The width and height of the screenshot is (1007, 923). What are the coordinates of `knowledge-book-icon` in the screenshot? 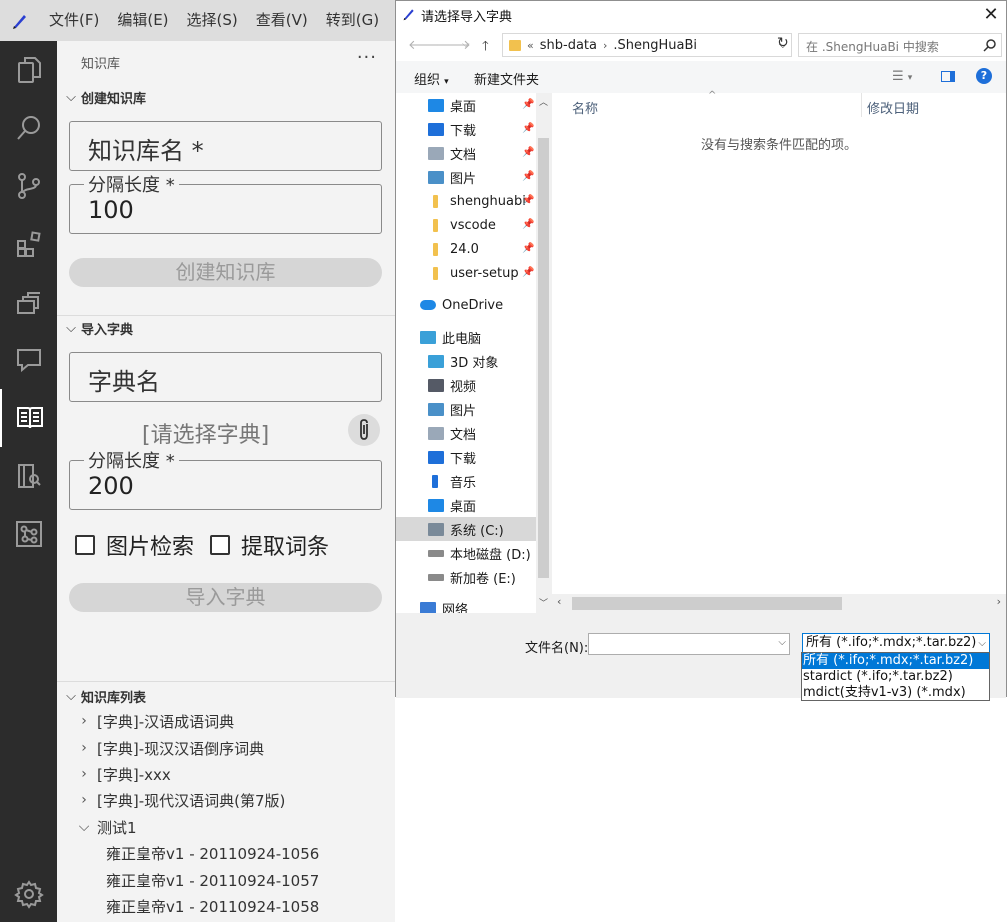 It's located at (28, 418).